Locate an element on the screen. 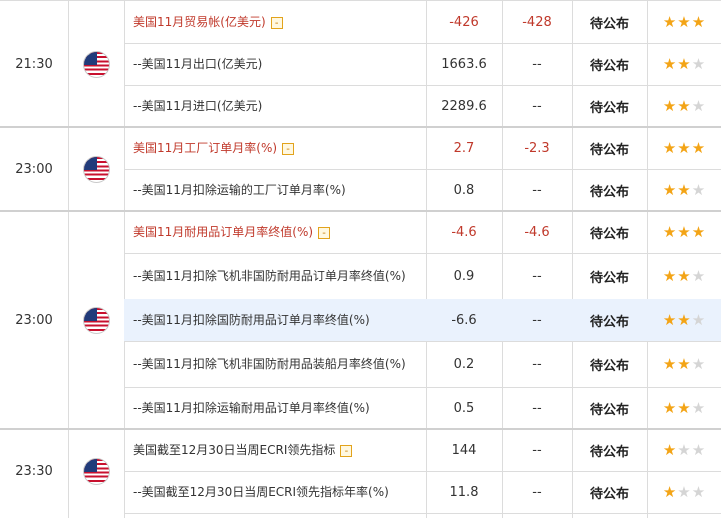 Image resolution: width=721 pixels, height=518 pixels. previous-value: 2289.6 is located at coordinates (464, 106).